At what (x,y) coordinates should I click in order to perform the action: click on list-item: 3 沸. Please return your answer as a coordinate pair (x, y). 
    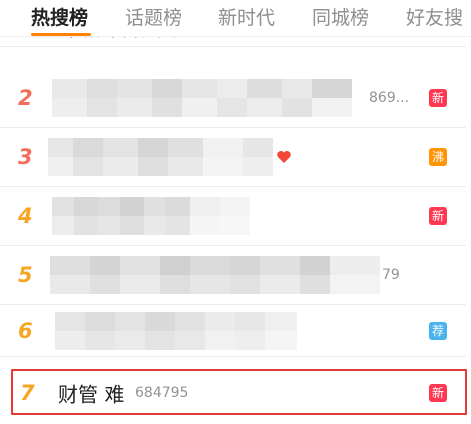
    Looking at the image, I should click on (233, 157).